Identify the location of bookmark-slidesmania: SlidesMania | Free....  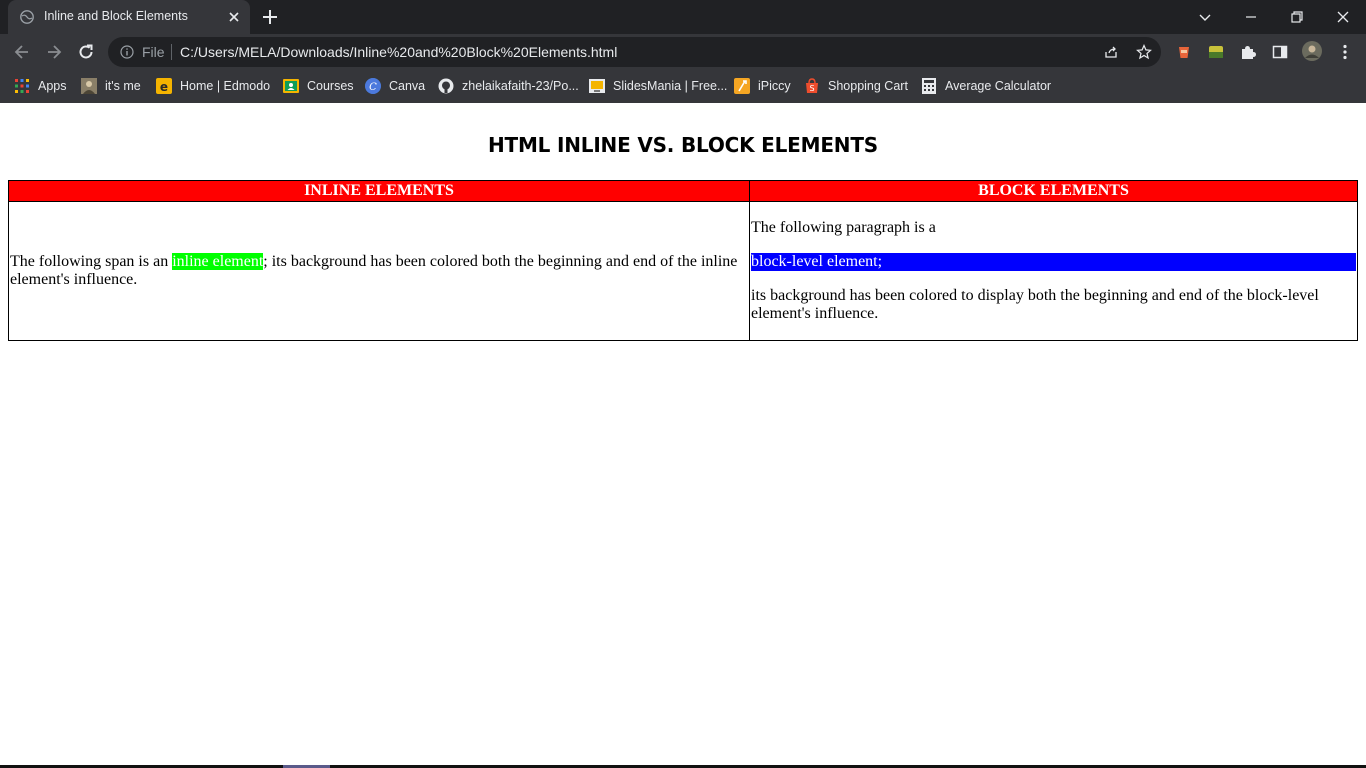
(658, 86).